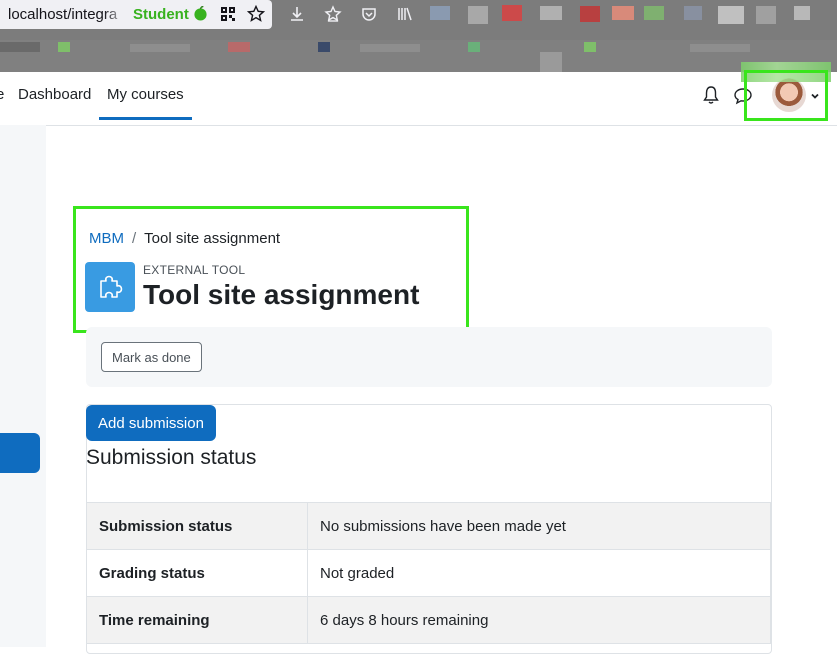 This screenshot has height=654, width=837. What do you see at coordinates (161, 14) in the screenshot?
I see `container-label: Student` at bounding box center [161, 14].